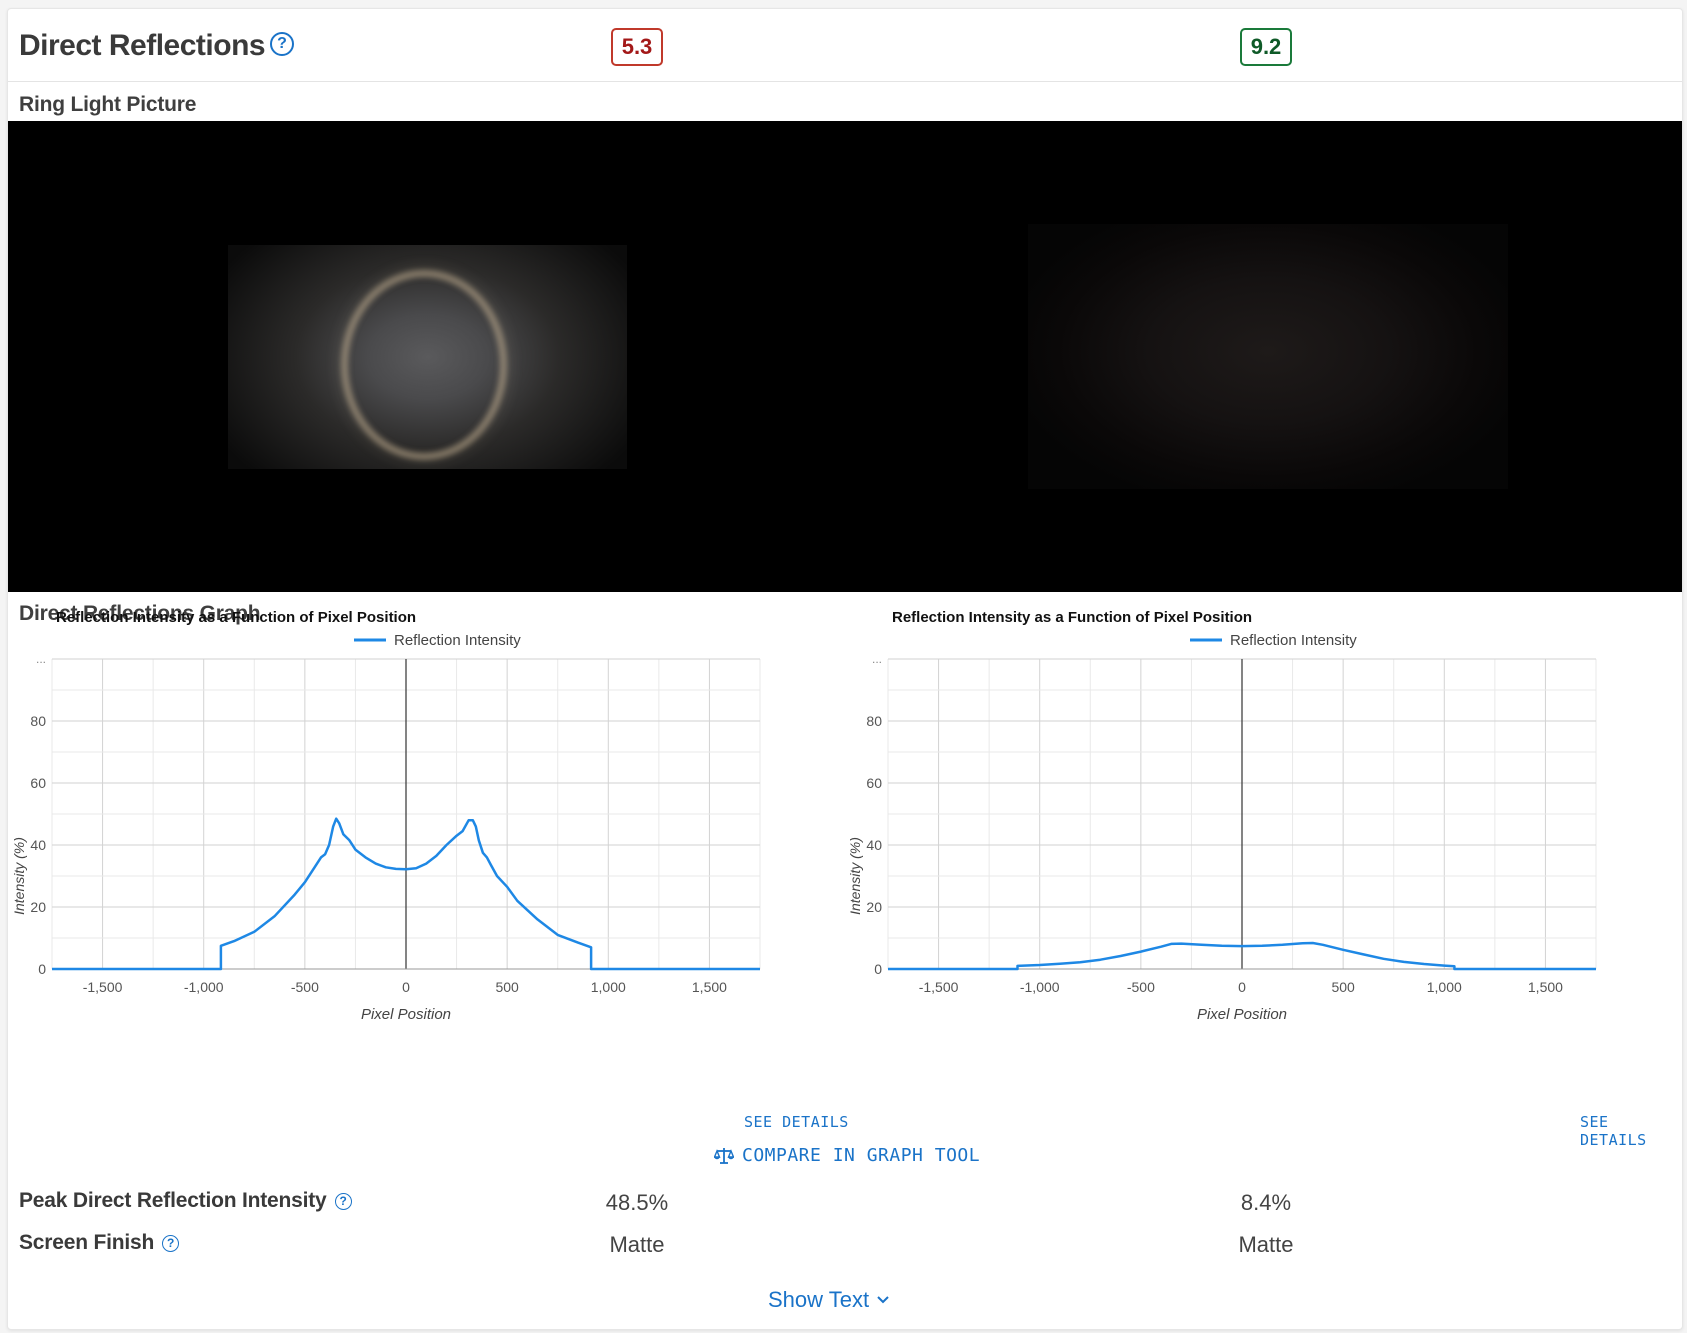 The image size is (1687, 1333). Describe the element at coordinates (1268, 356) in the screenshot. I see `ring-light-photo-right` at that location.